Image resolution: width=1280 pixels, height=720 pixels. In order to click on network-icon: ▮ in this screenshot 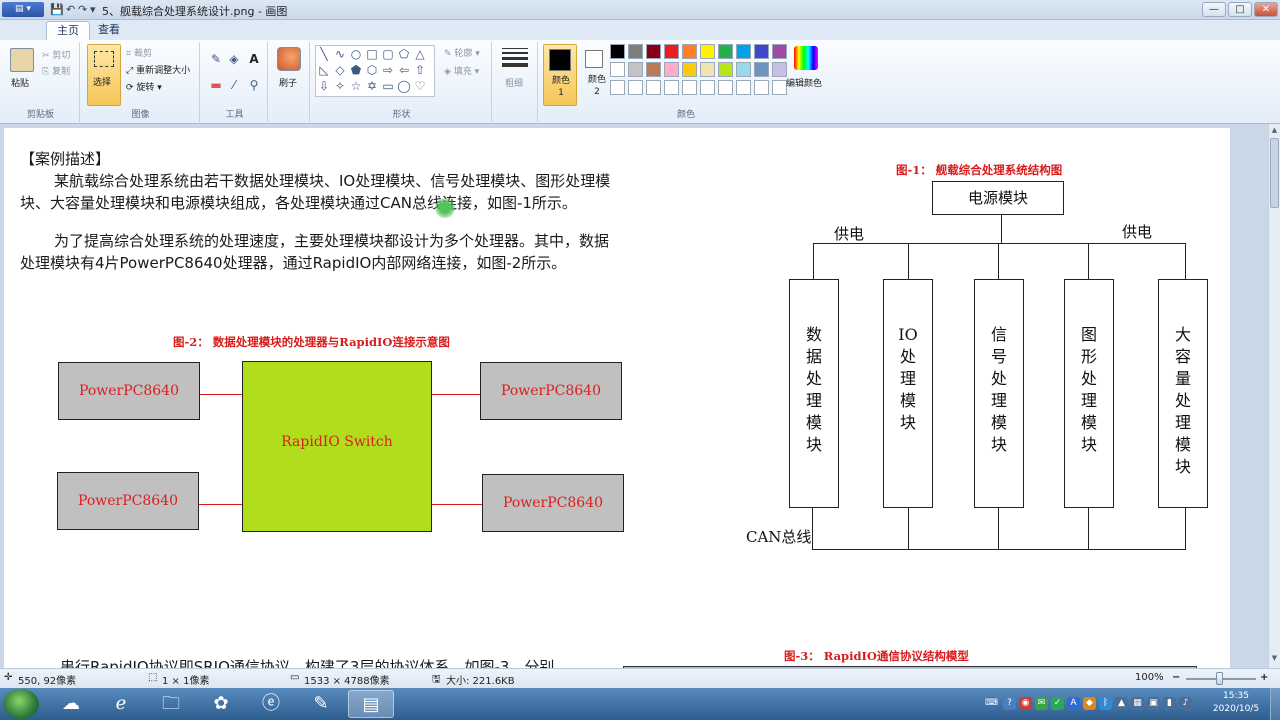, I will do `click(1169, 703)`.